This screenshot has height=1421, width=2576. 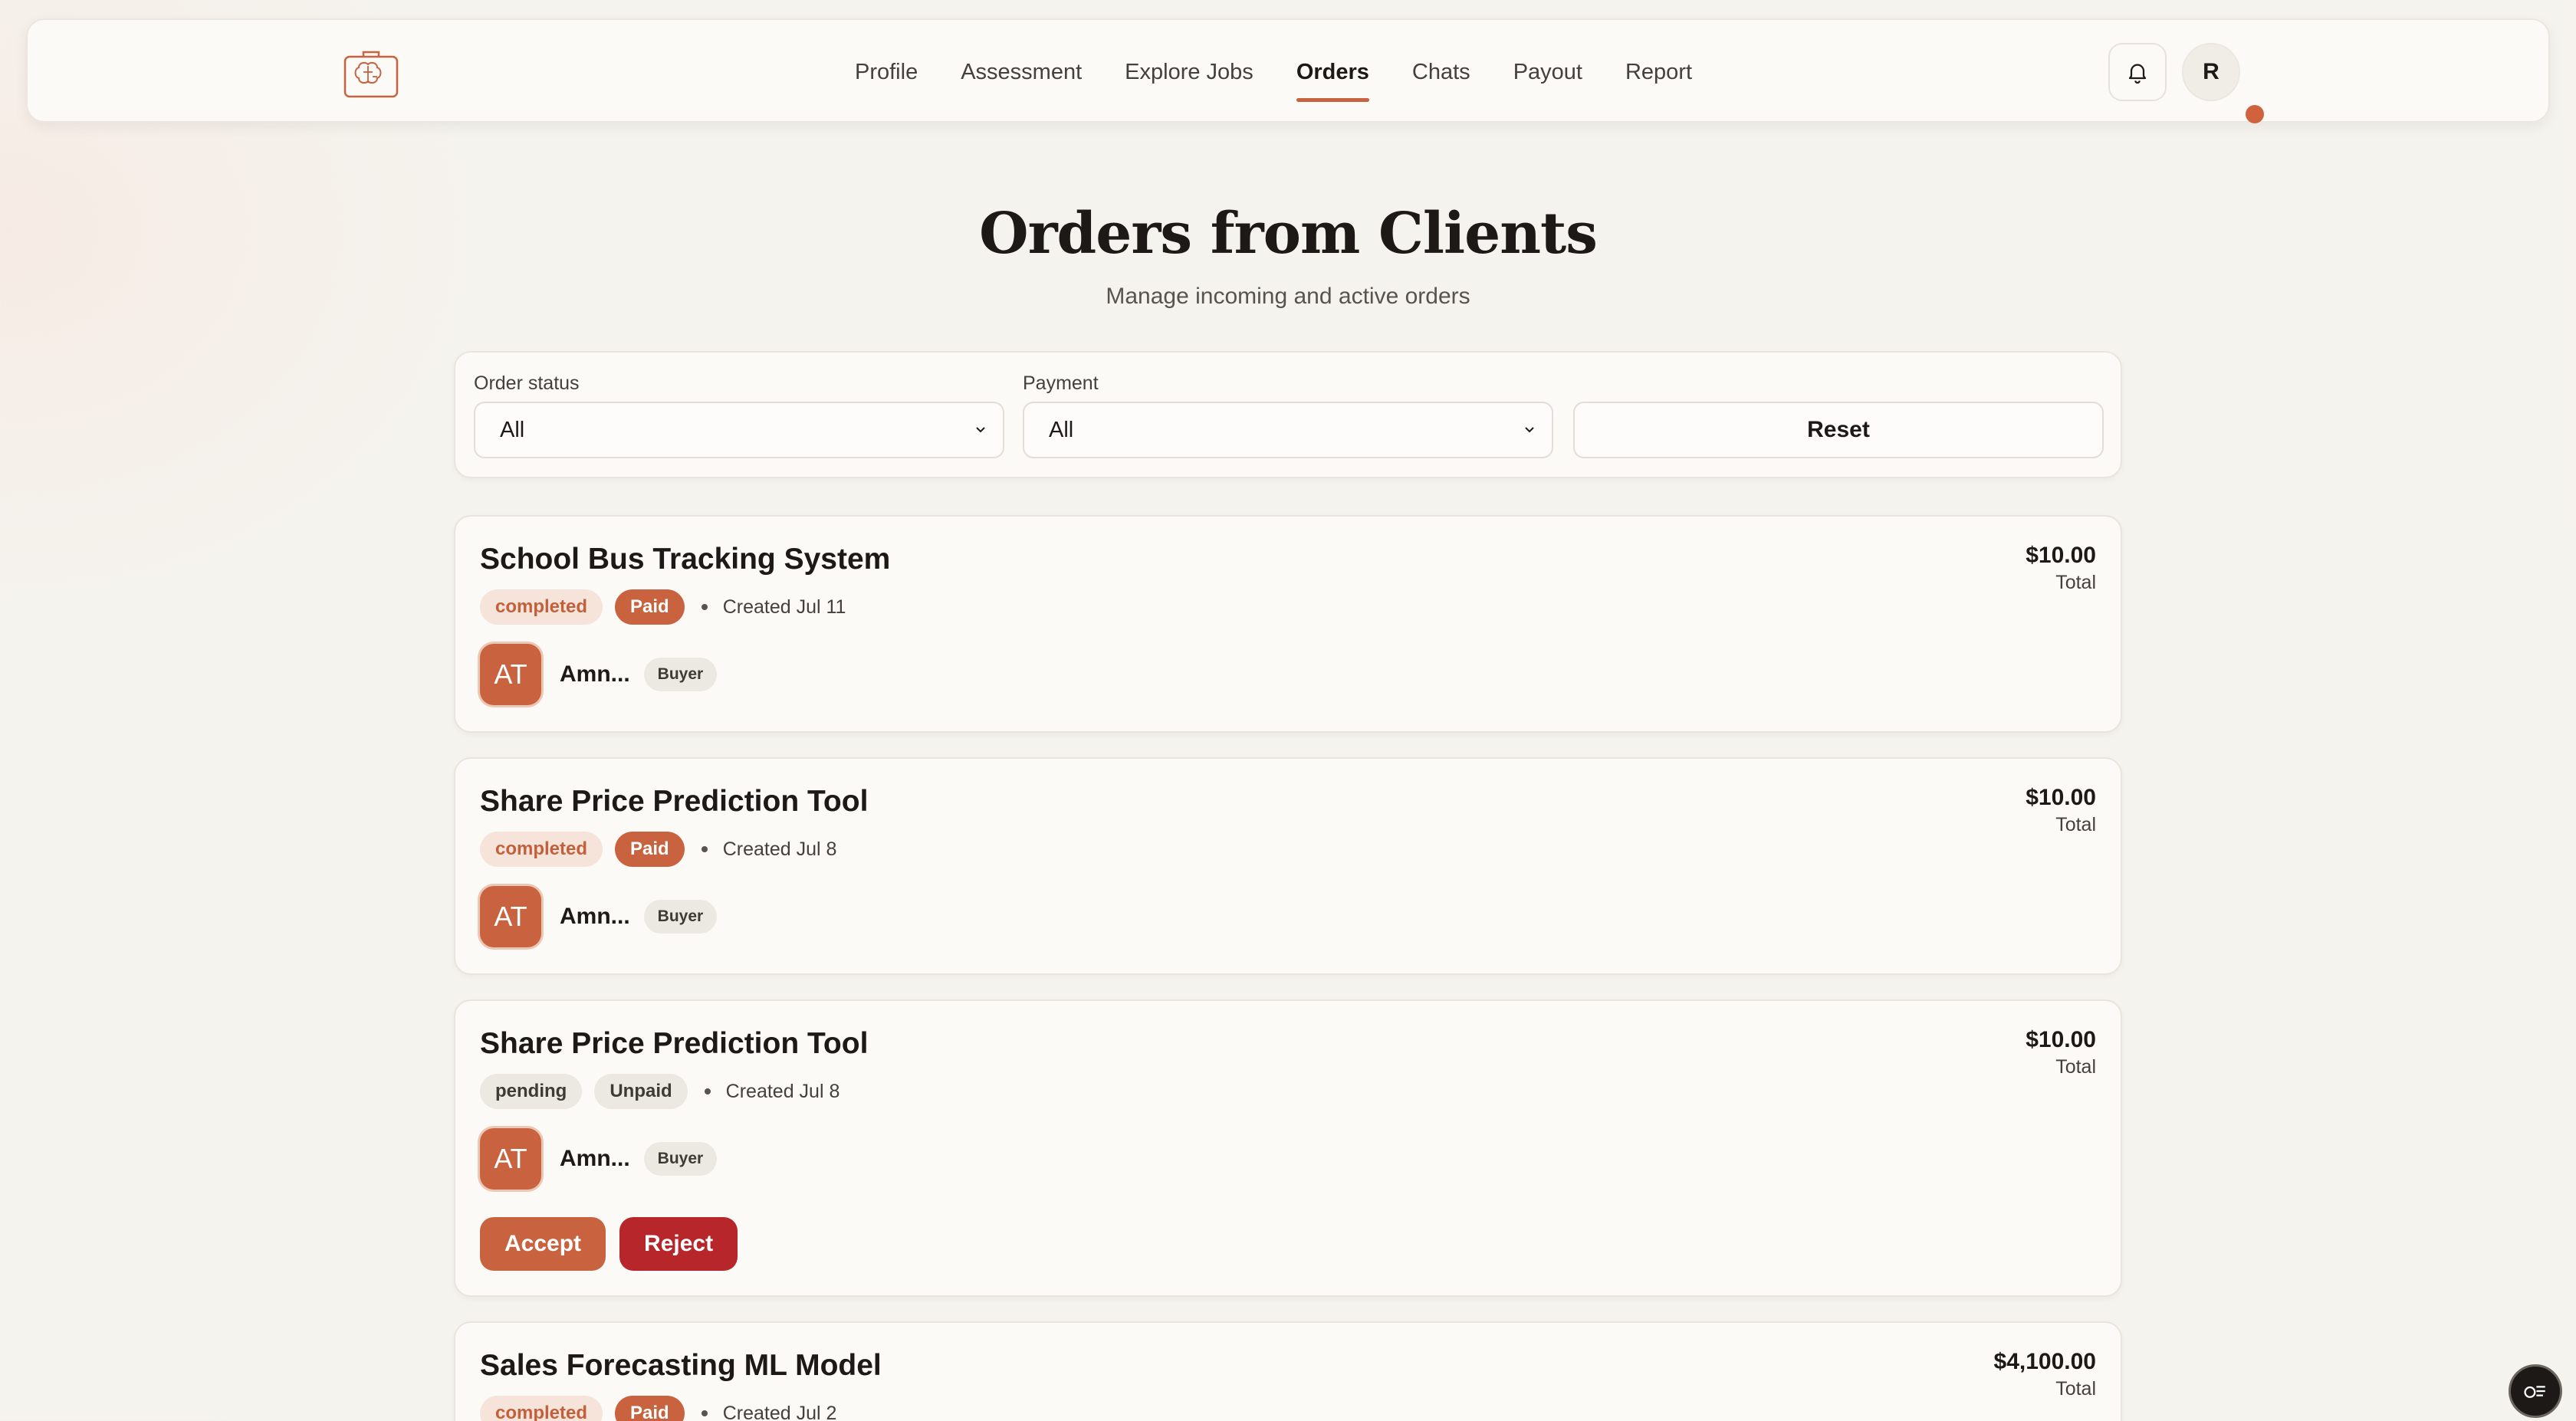 I want to click on nav-profile: Profile, so click(x=887, y=72).